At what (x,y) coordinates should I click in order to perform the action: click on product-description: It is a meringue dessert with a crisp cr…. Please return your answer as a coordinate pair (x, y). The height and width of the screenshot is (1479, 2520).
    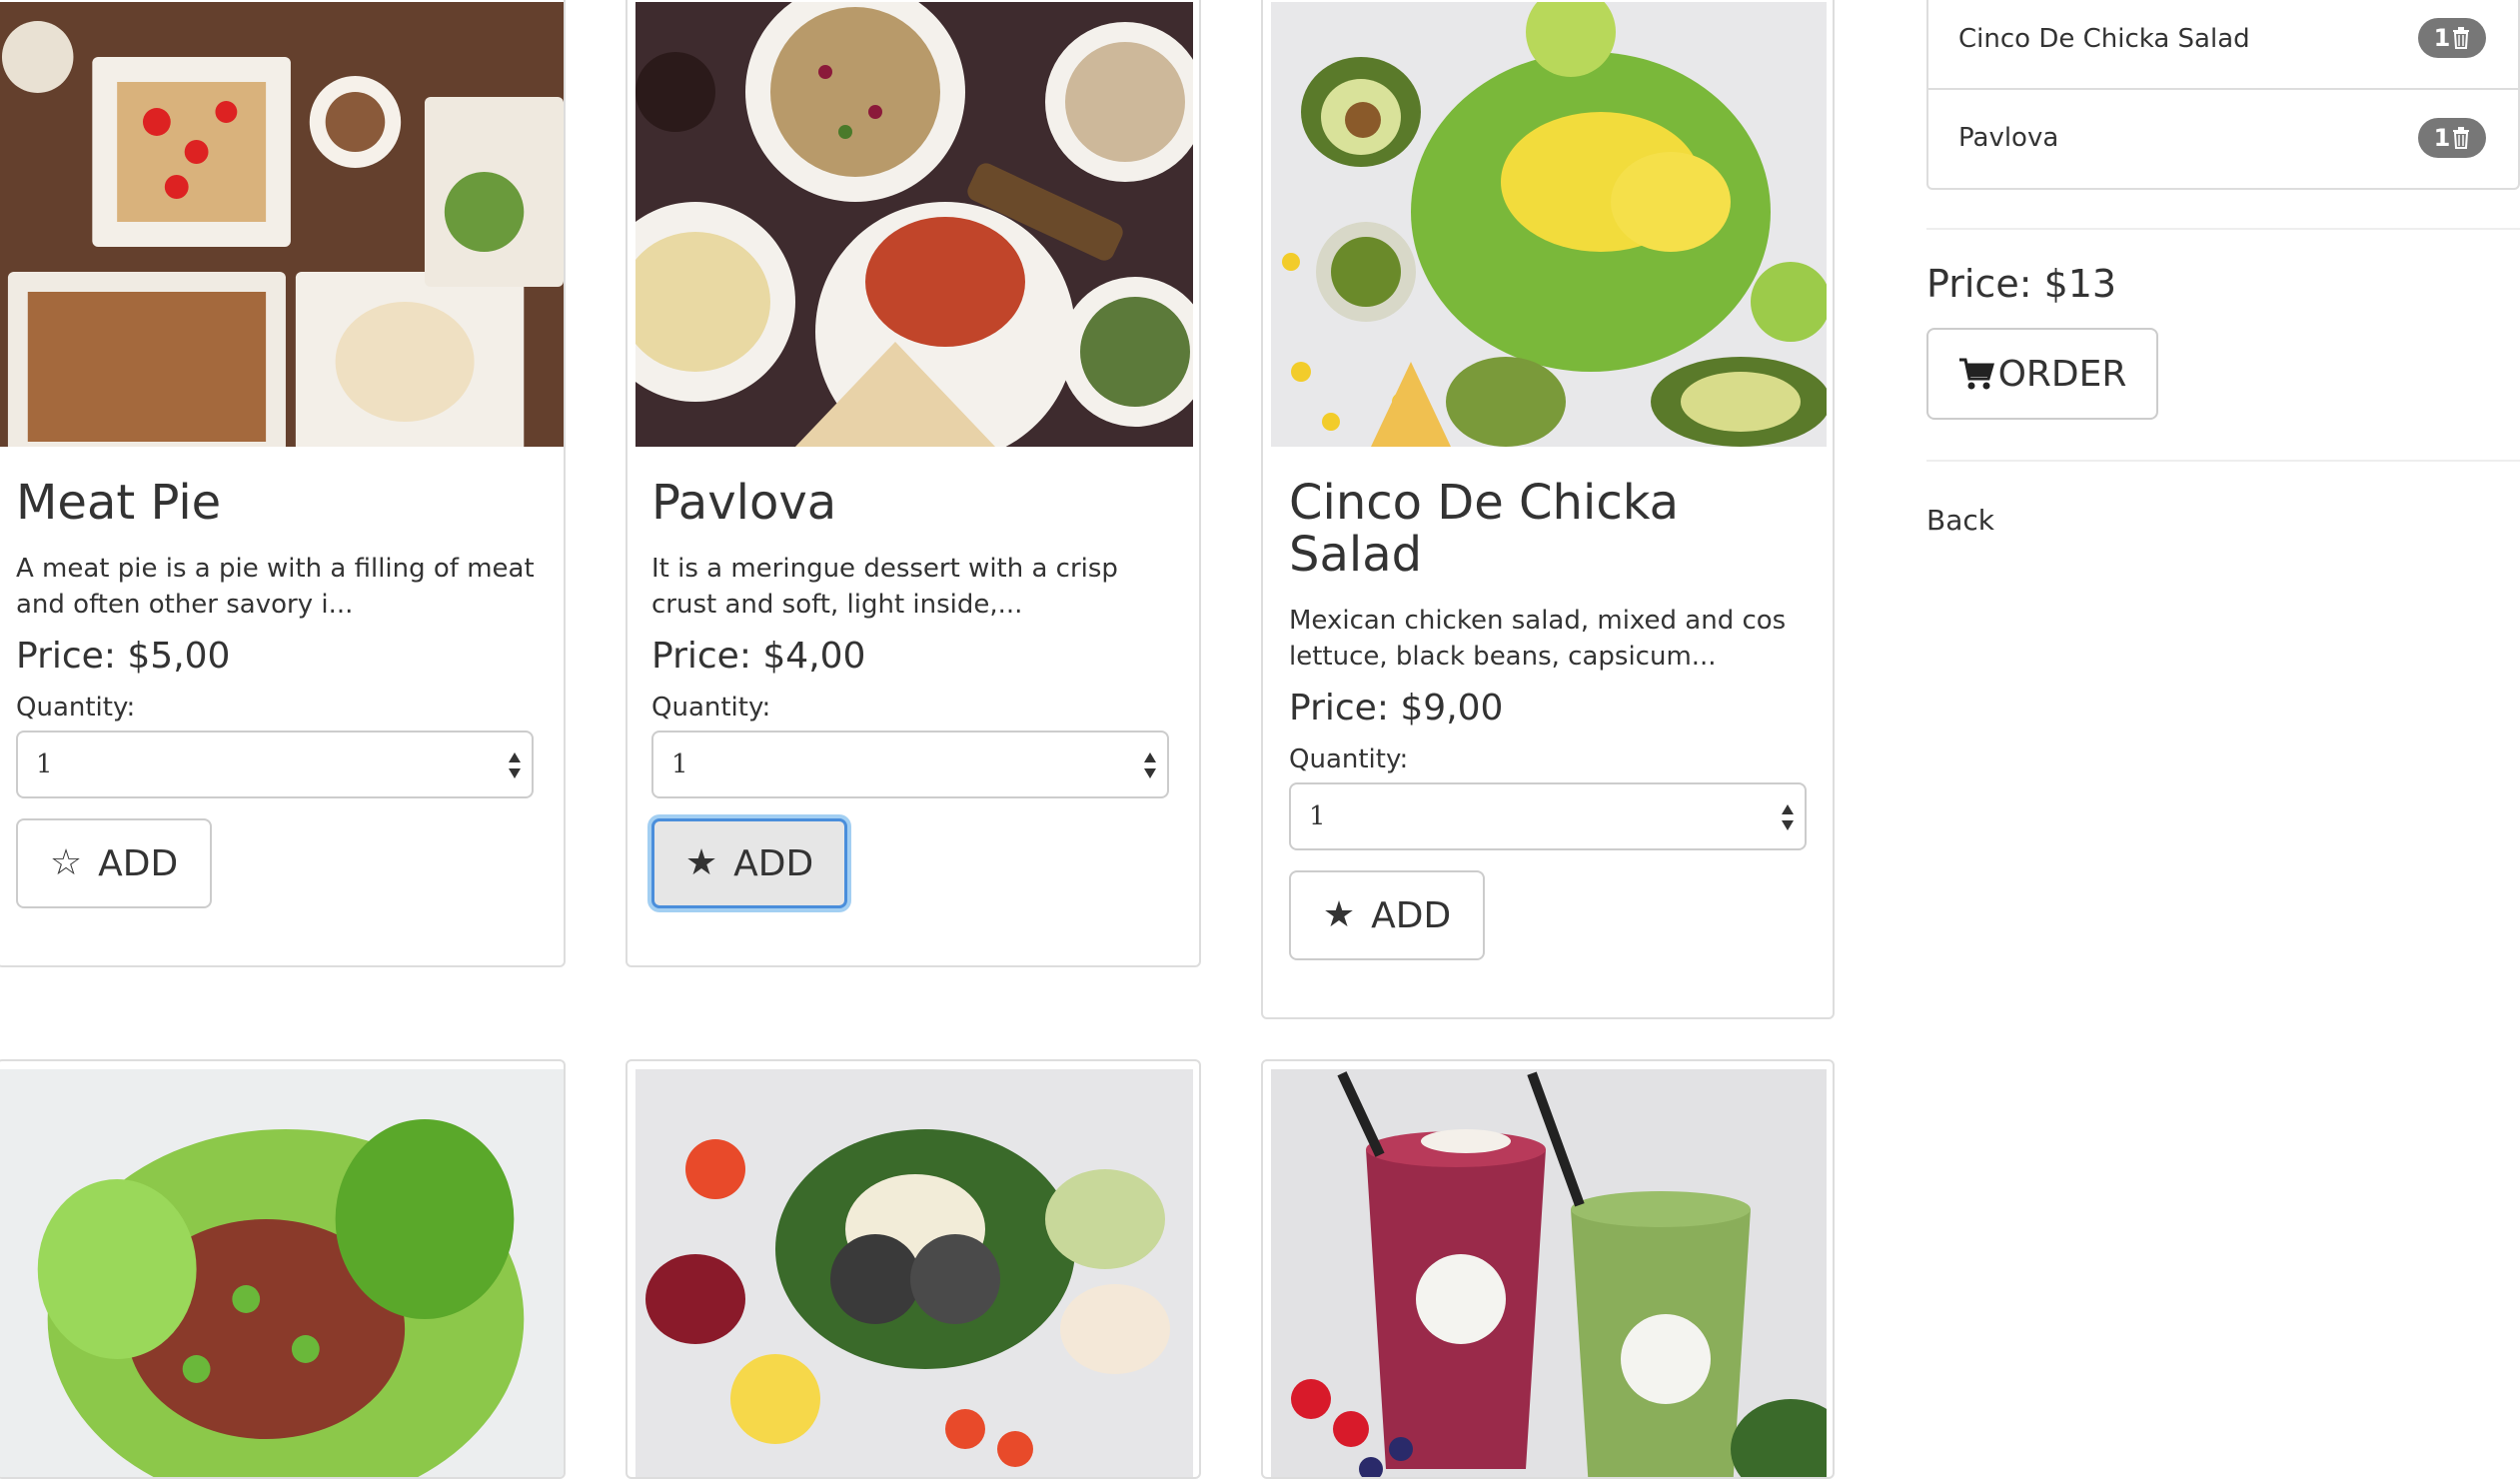
    Looking at the image, I should click on (884, 587).